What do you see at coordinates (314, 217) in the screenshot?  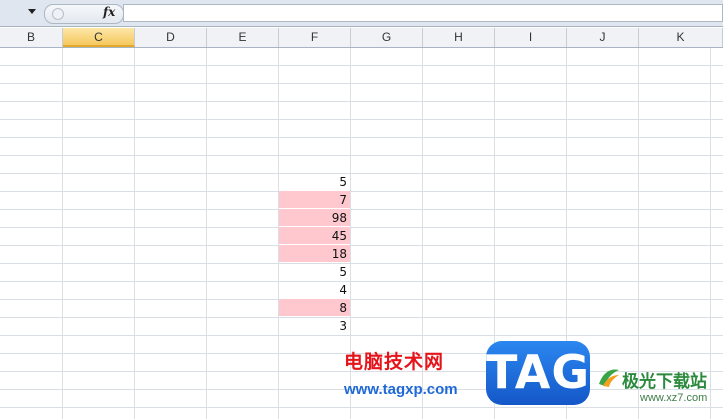 I see `cell-f-value-highlighted: 98` at bounding box center [314, 217].